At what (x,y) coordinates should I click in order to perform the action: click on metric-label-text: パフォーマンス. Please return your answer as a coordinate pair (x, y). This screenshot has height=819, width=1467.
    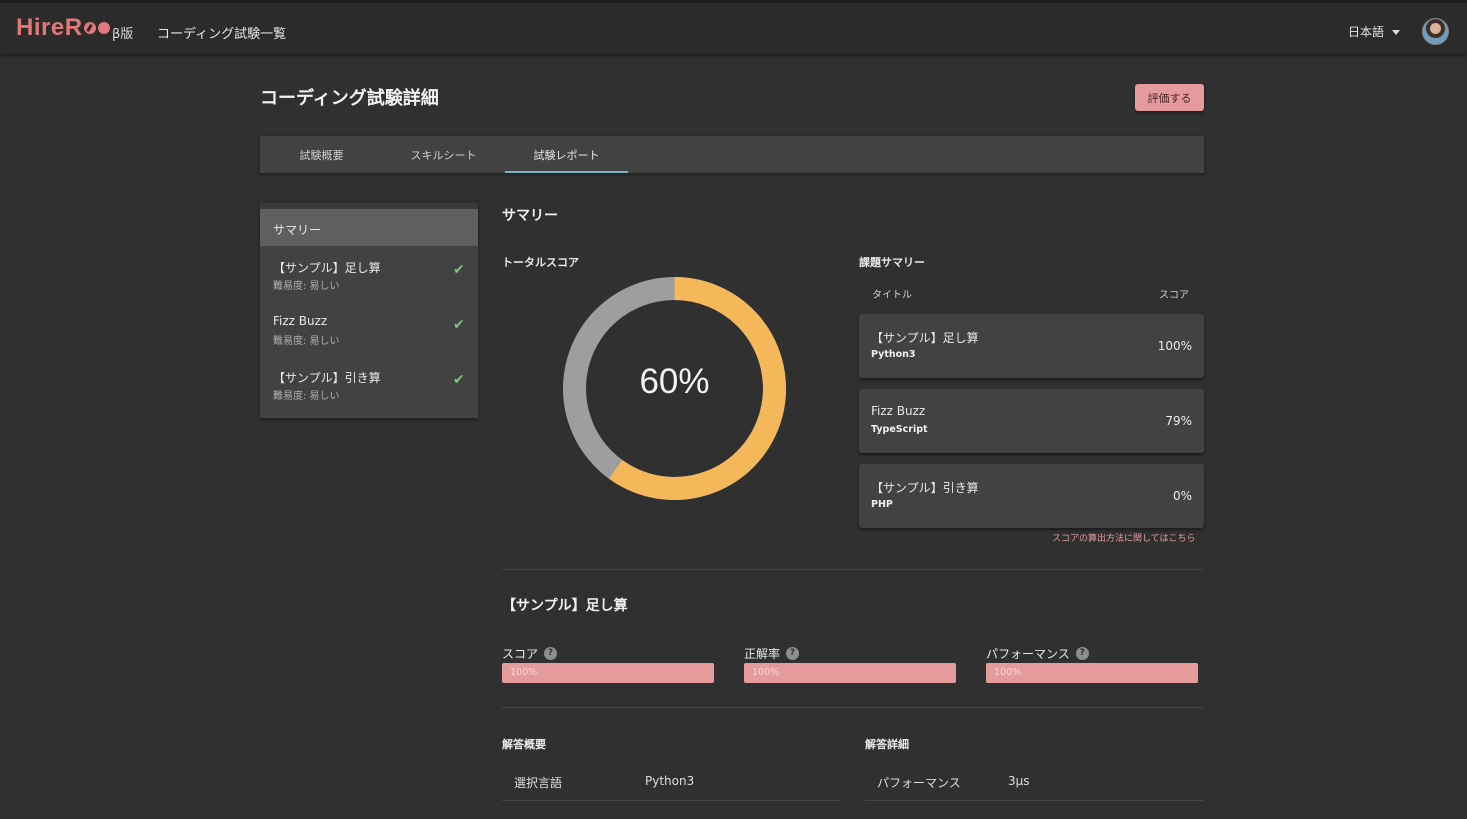
    Looking at the image, I should click on (1028, 654).